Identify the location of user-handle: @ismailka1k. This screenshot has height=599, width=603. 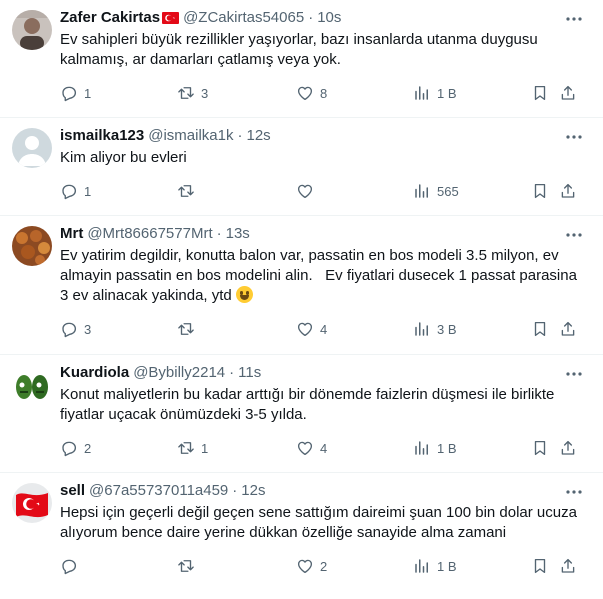
(190, 136).